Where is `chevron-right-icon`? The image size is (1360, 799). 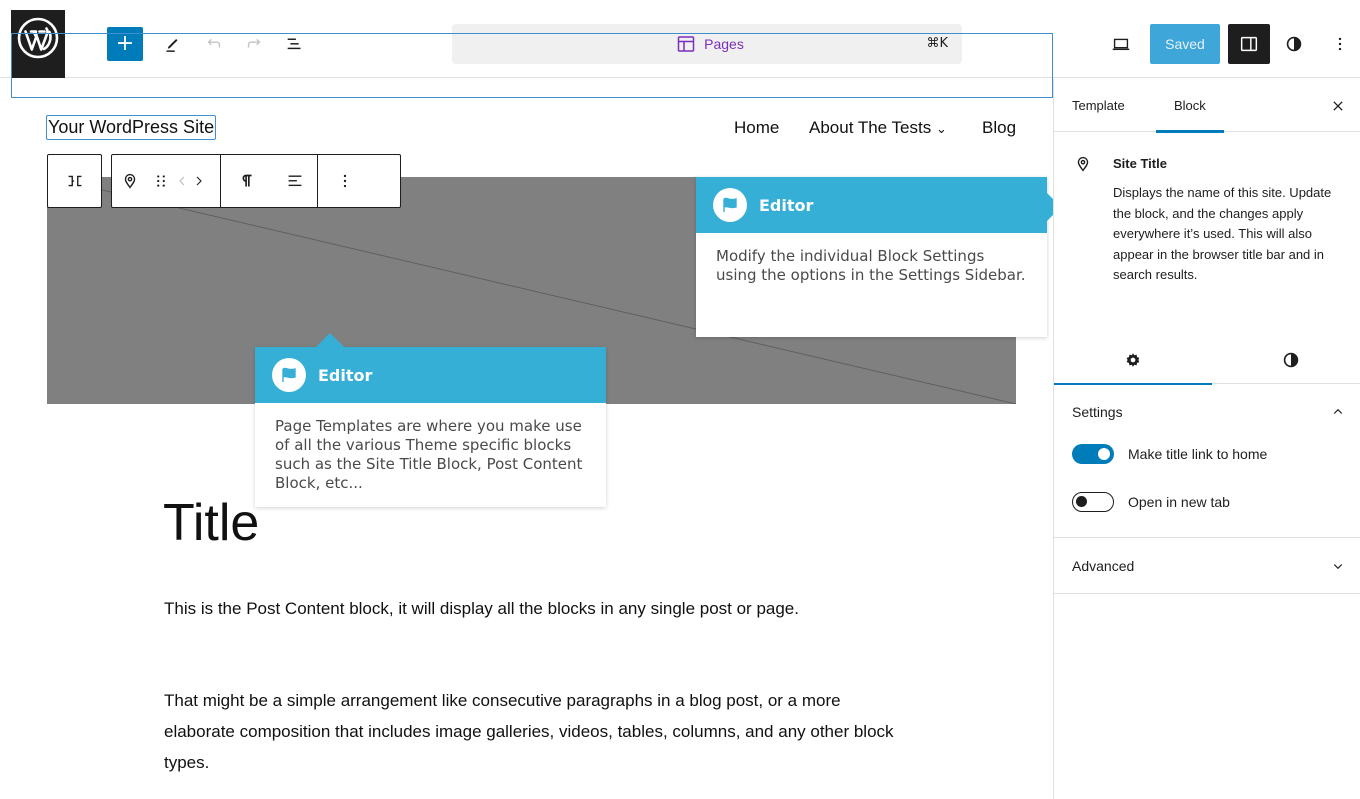
chevron-right-icon is located at coordinates (199, 181).